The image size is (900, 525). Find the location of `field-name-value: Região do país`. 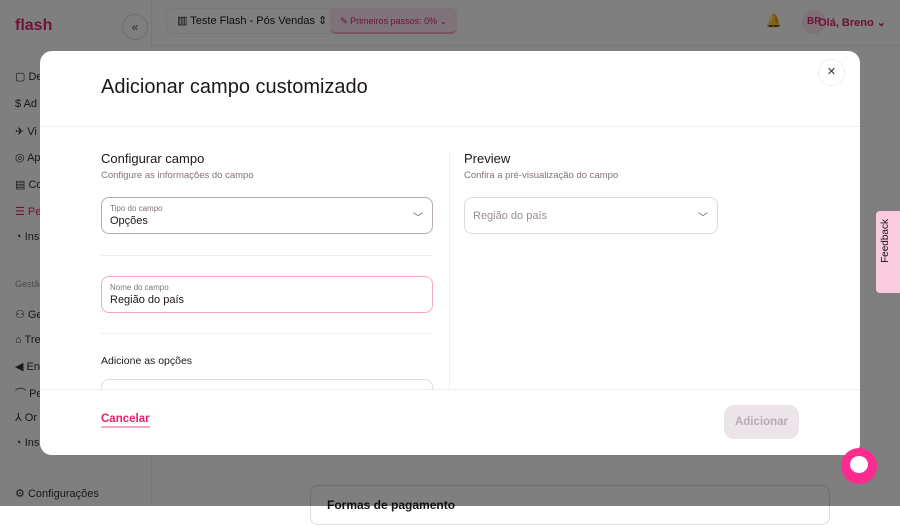

field-name-value: Região do país is located at coordinates (147, 300).